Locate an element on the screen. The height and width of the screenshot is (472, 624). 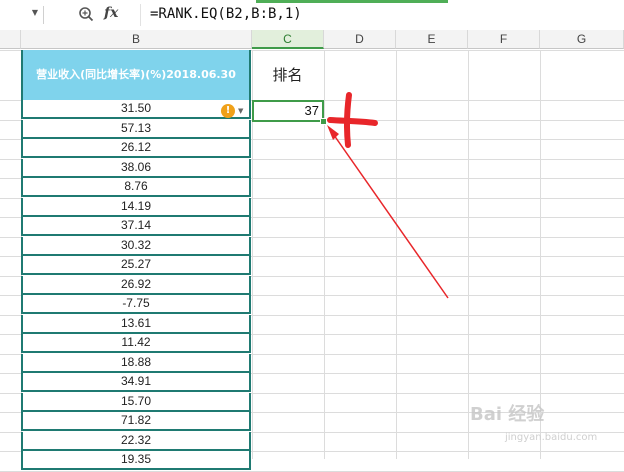
cell-b6: 8.76 is located at coordinates (136, 187).